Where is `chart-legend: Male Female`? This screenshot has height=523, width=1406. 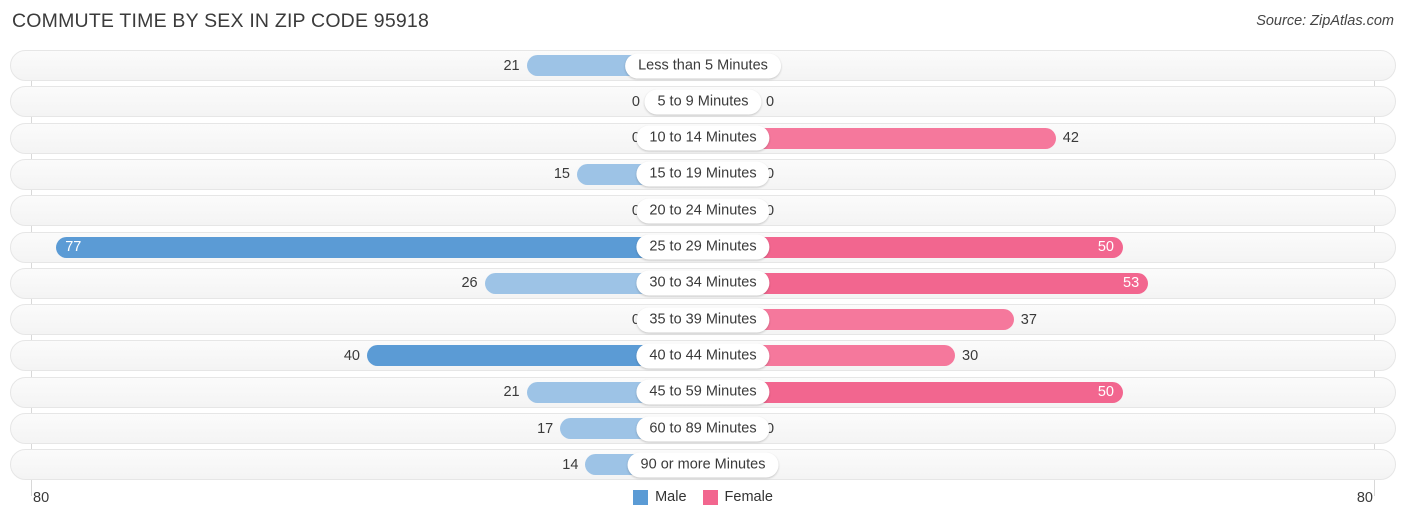 chart-legend: Male Female is located at coordinates (703, 497).